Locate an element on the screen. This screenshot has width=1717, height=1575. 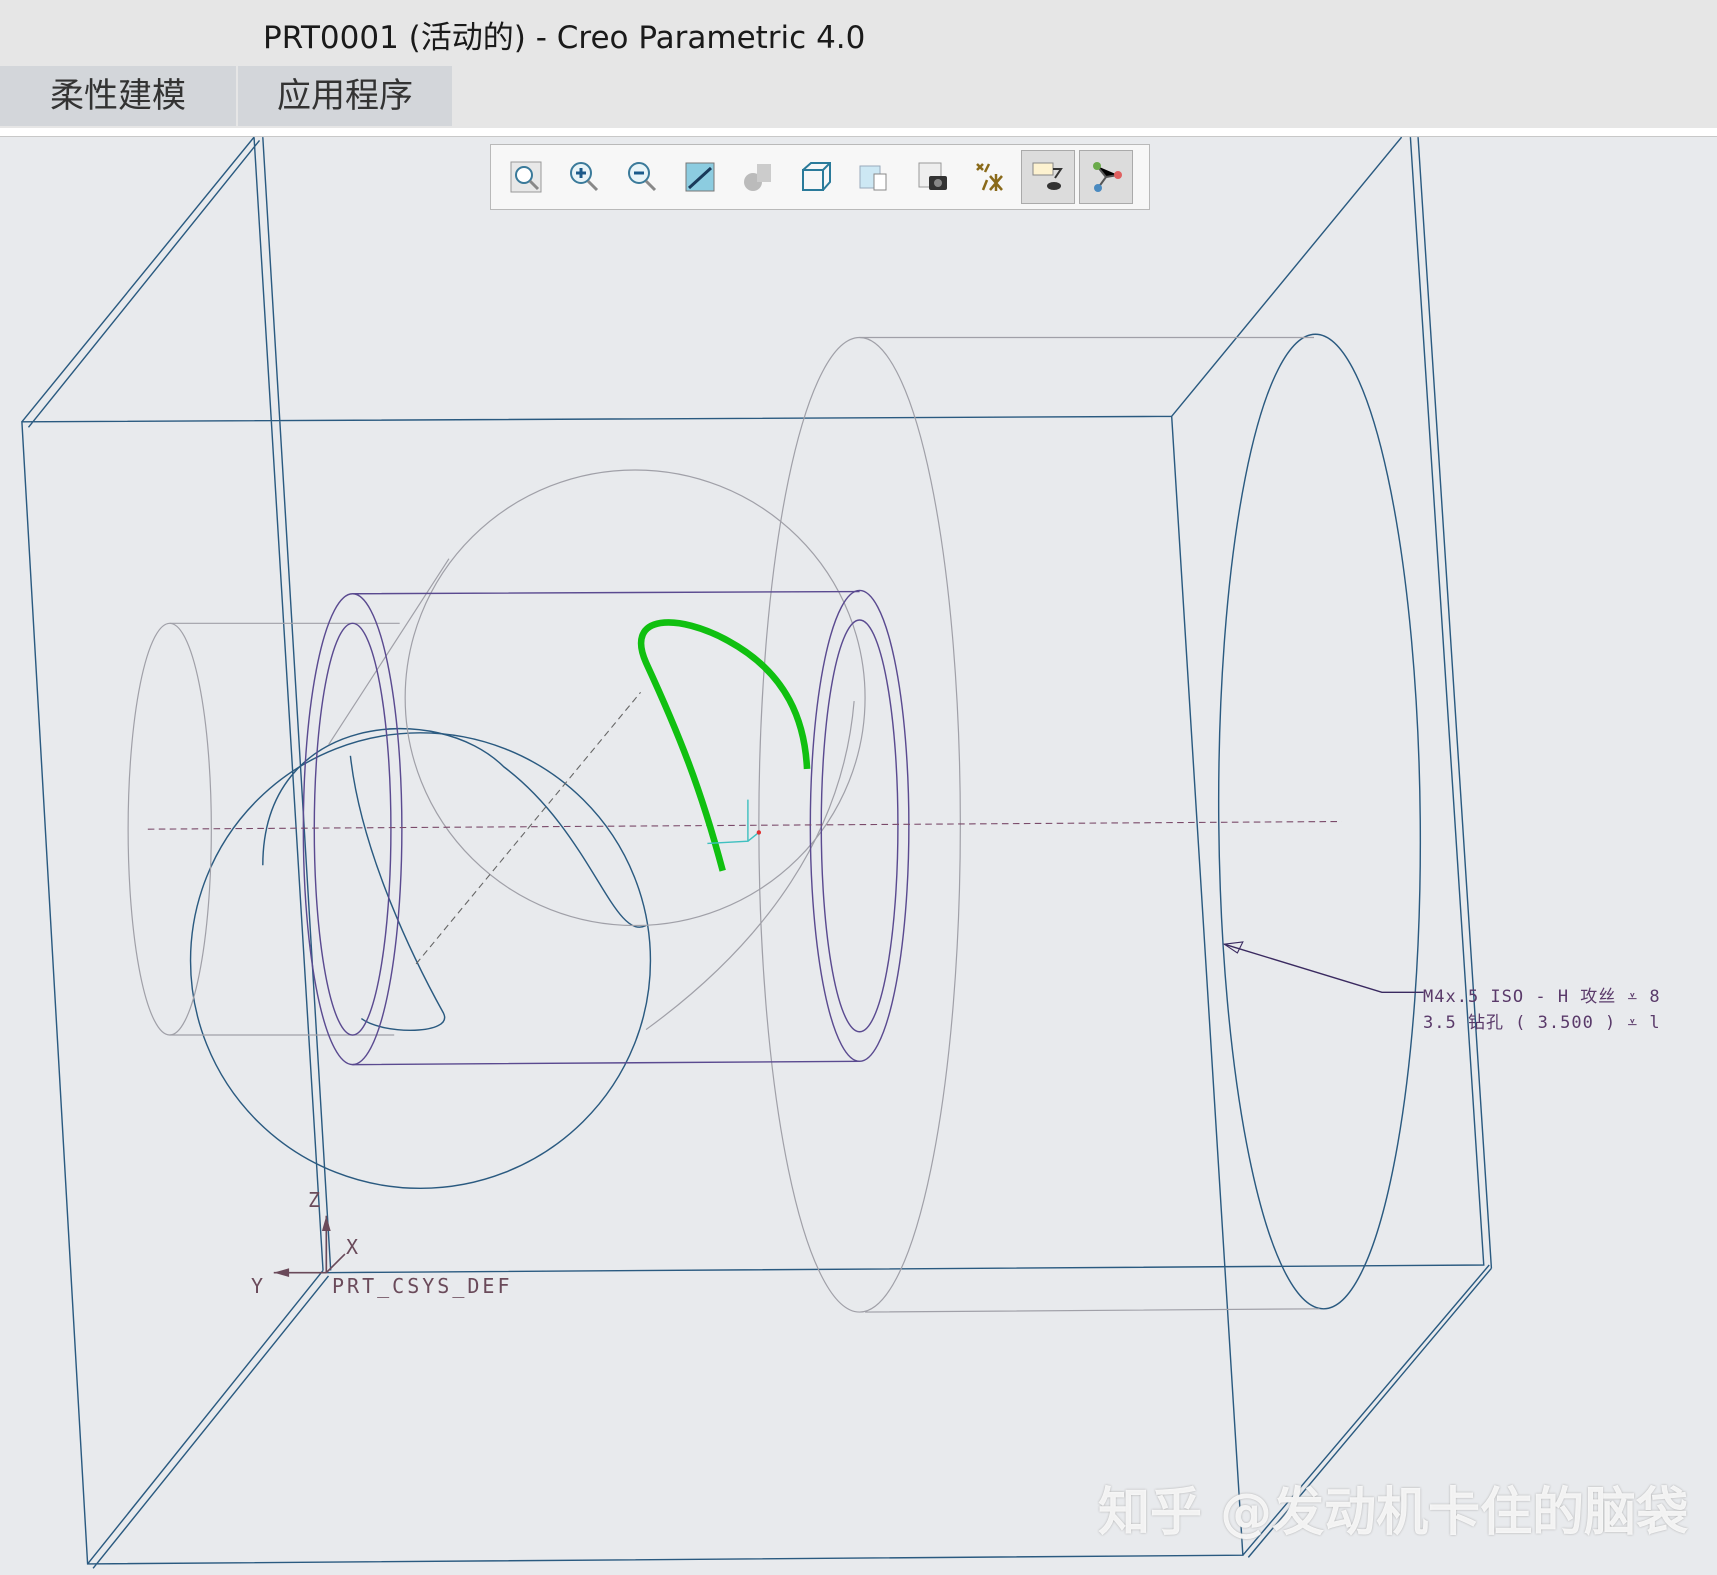
spin-center-icon is located at coordinates (1107, 177).